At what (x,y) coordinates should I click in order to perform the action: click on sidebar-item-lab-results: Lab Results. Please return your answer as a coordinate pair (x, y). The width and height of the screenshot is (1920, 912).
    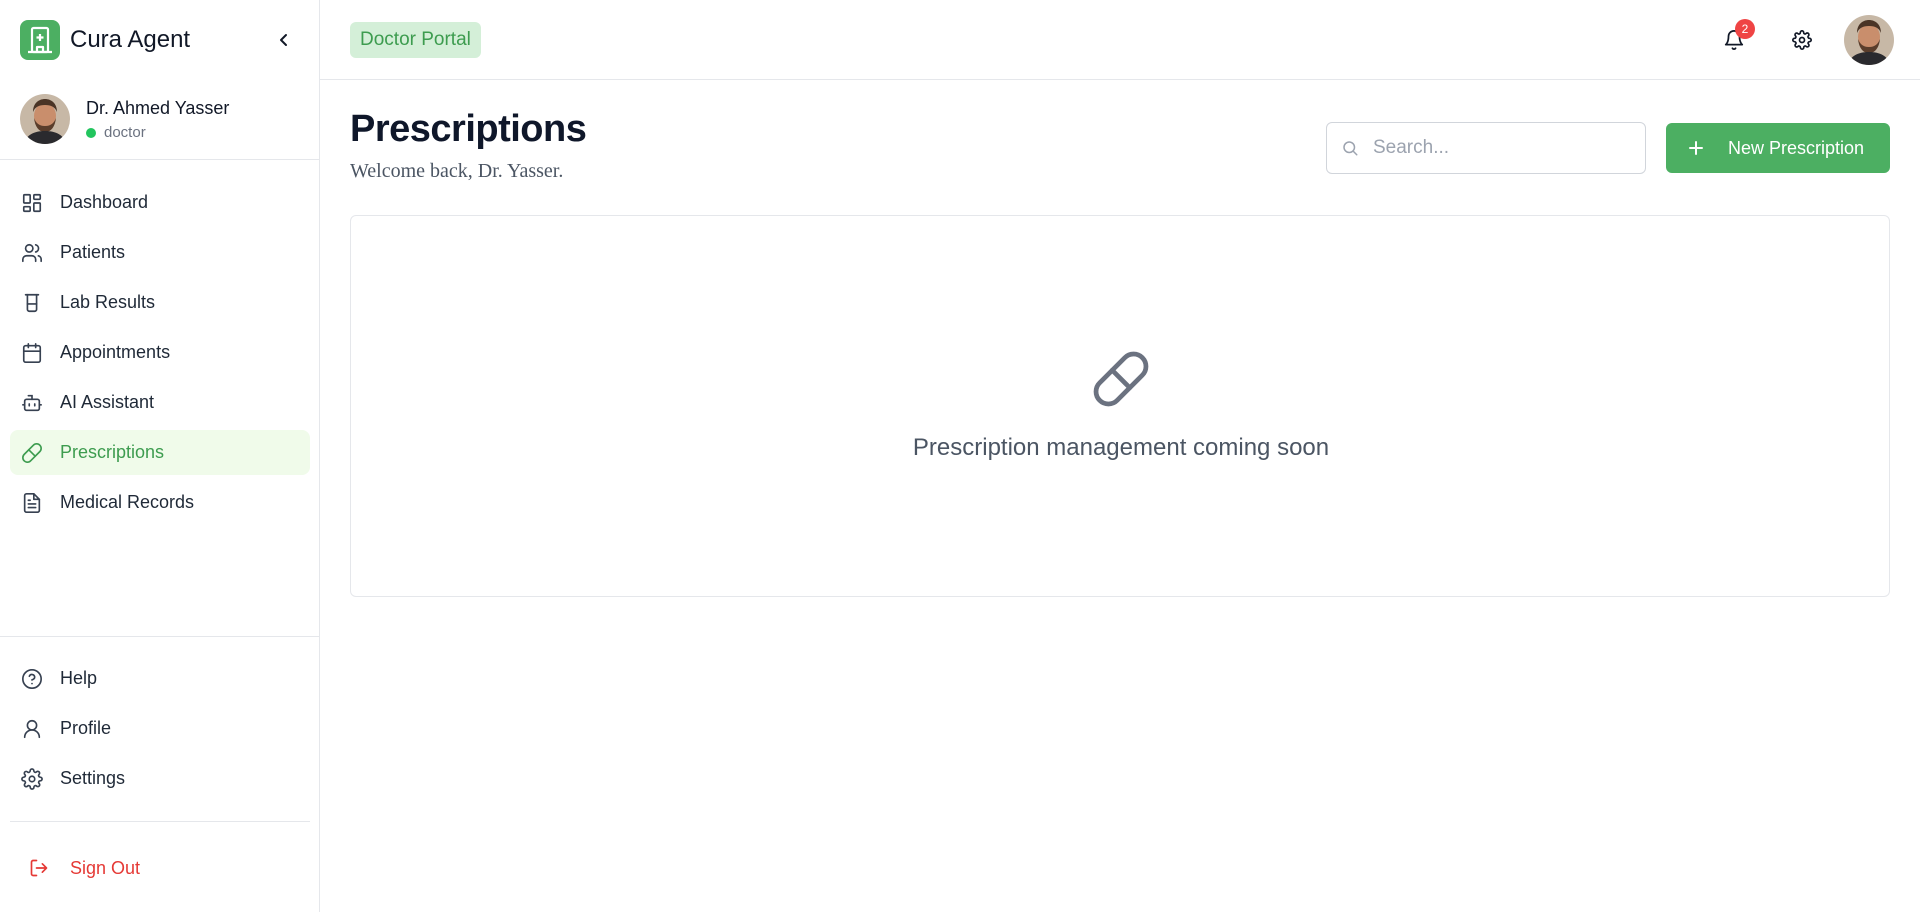
    Looking at the image, I should click on (160, 302).